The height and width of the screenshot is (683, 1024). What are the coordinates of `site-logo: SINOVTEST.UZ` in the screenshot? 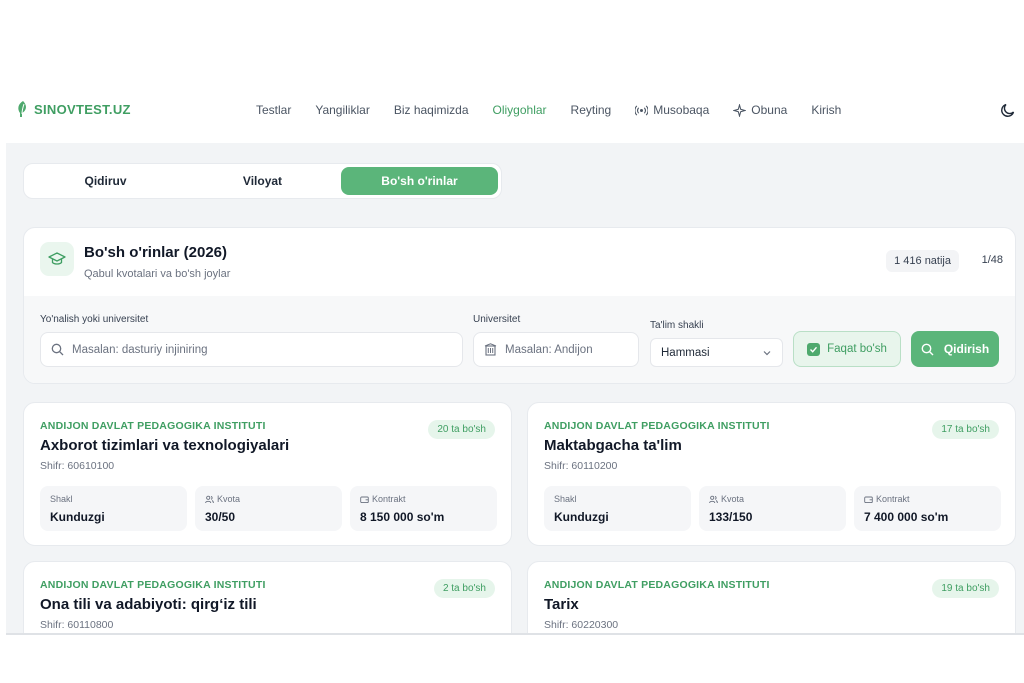 It's located at (73, 109).